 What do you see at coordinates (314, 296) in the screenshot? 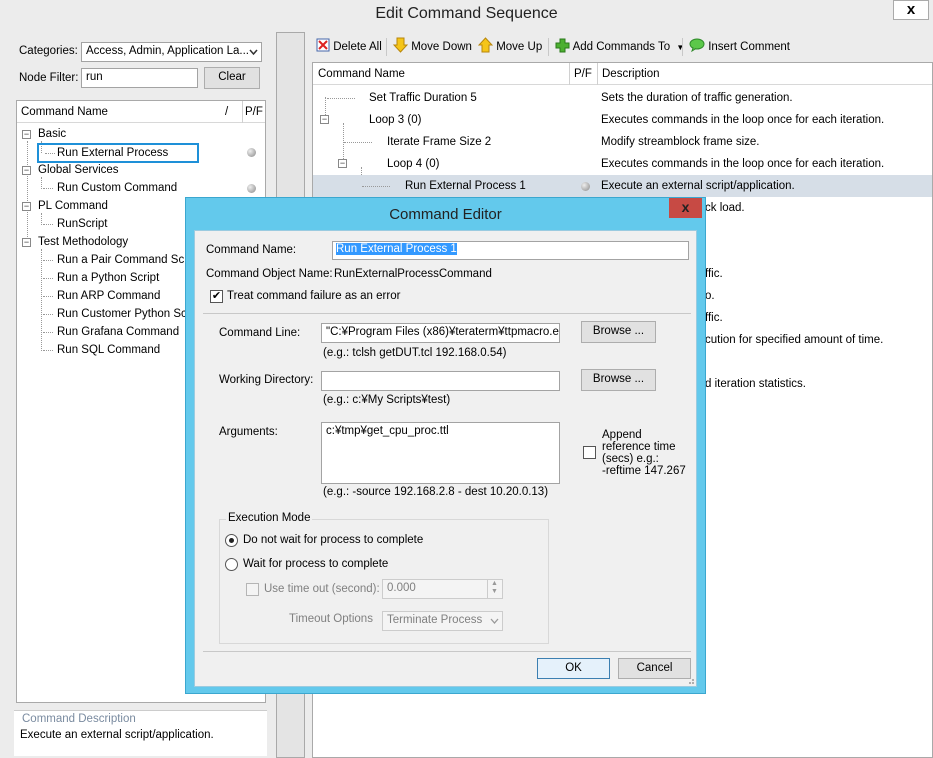
I see `treat-failure-label: Treat command failure as an error` at bounding box center [314, 296].